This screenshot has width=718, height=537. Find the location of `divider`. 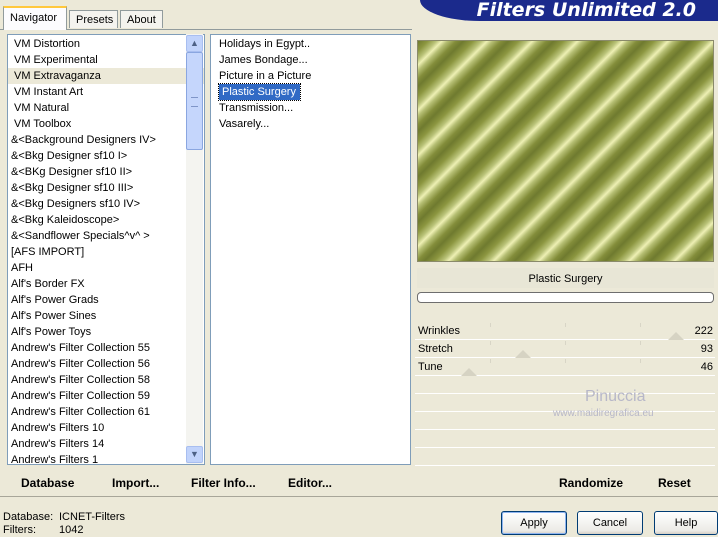

divider is located at coordinates (359, 496).